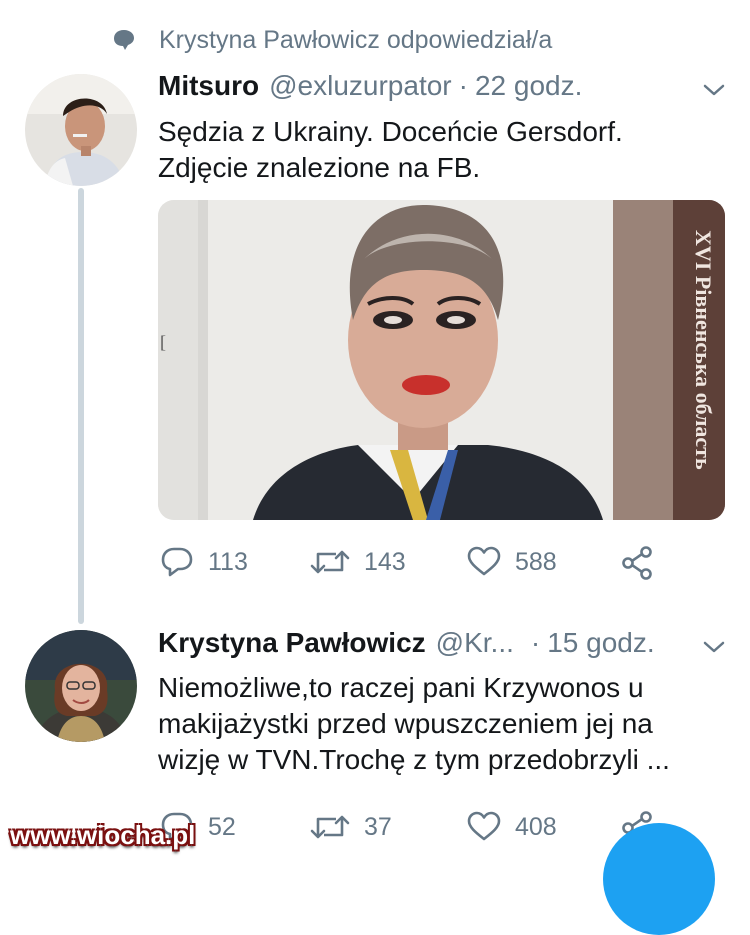 The height and width of the screenshot is (935, 750). I want to click on reply-count: 52, so click(222, 826).